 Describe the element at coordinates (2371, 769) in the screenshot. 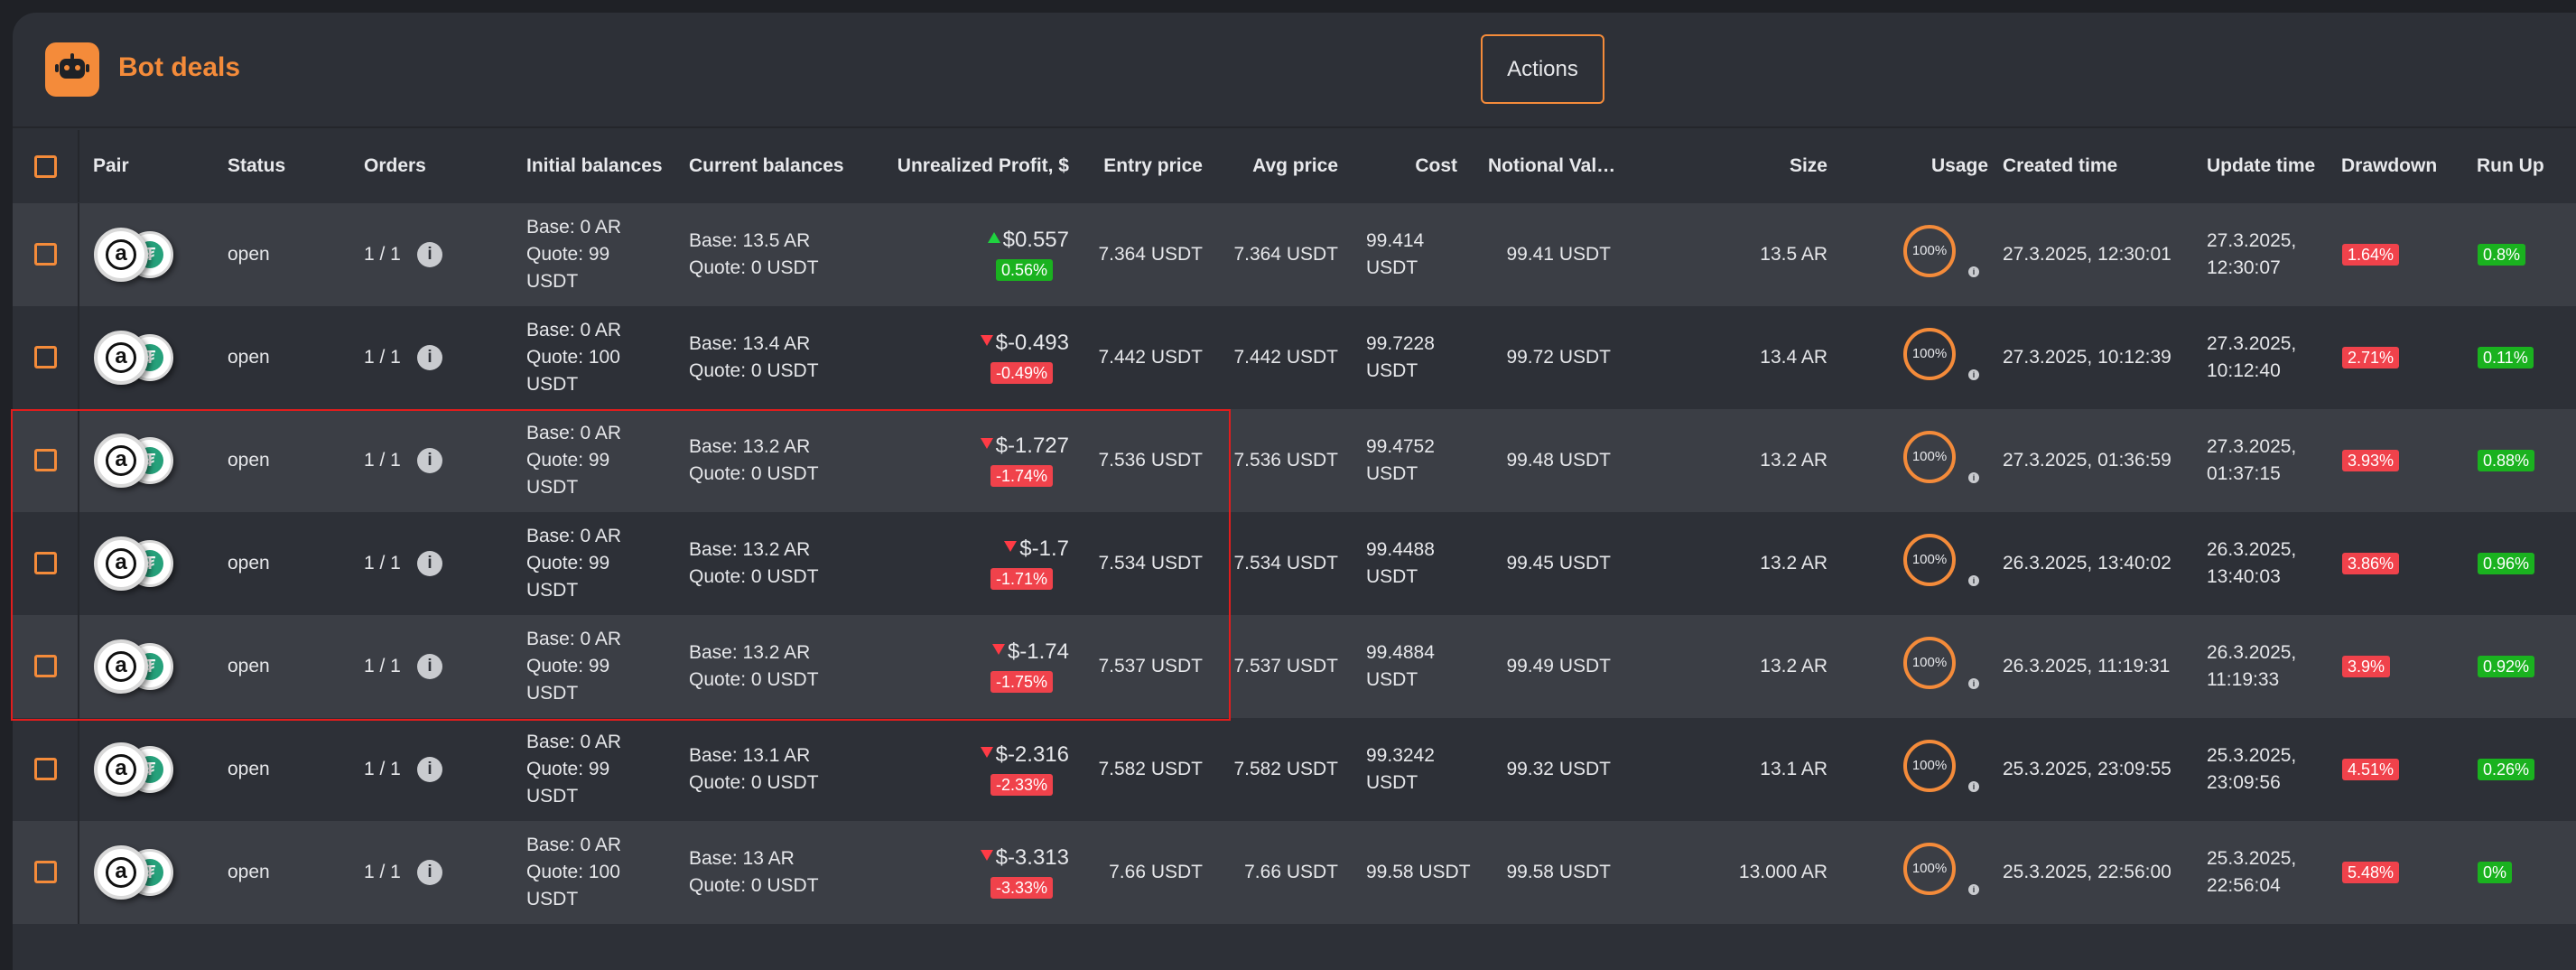

I see `drawdown-badge: 4.51%` at that location.